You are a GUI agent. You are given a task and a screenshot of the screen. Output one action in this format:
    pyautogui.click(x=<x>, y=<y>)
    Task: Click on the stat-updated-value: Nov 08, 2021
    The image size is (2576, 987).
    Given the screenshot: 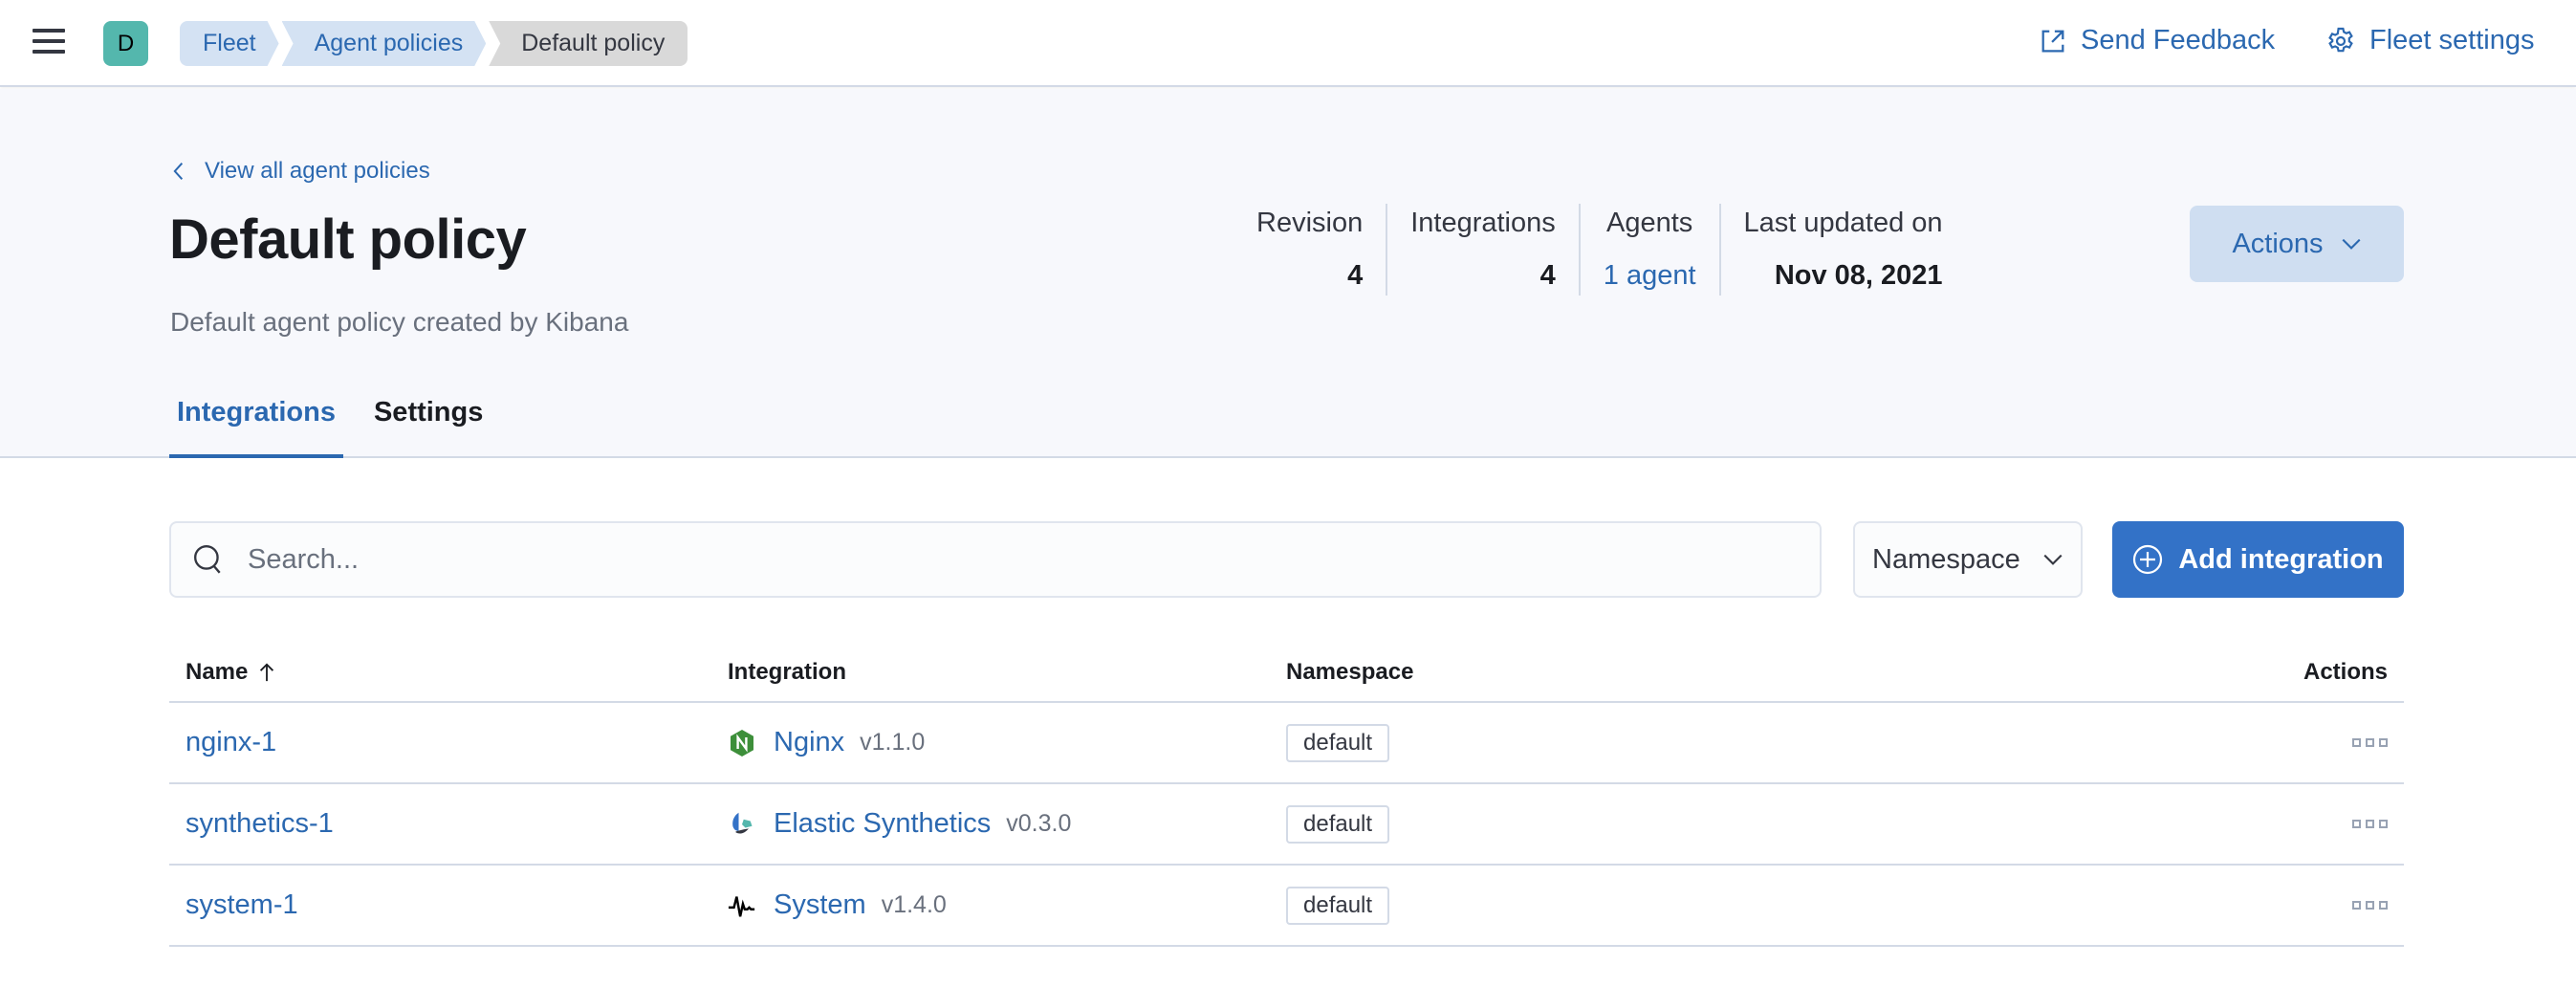 What is the action you would take?
    pyautogui.click(x=1858, y=275)
    